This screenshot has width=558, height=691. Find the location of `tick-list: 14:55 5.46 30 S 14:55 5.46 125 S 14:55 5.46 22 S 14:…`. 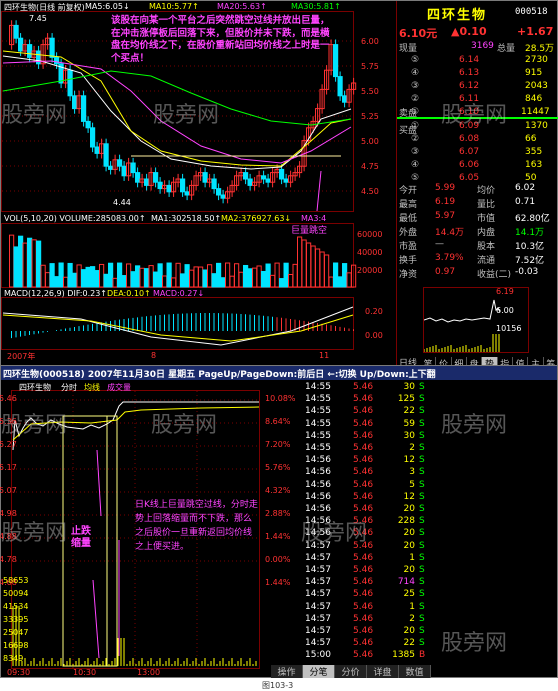

tick-list: 14:55 5.46 30 S 14:55 5.46 125 S 14:55 5.46 22 S 14:… is located at coordinates (366, 523).